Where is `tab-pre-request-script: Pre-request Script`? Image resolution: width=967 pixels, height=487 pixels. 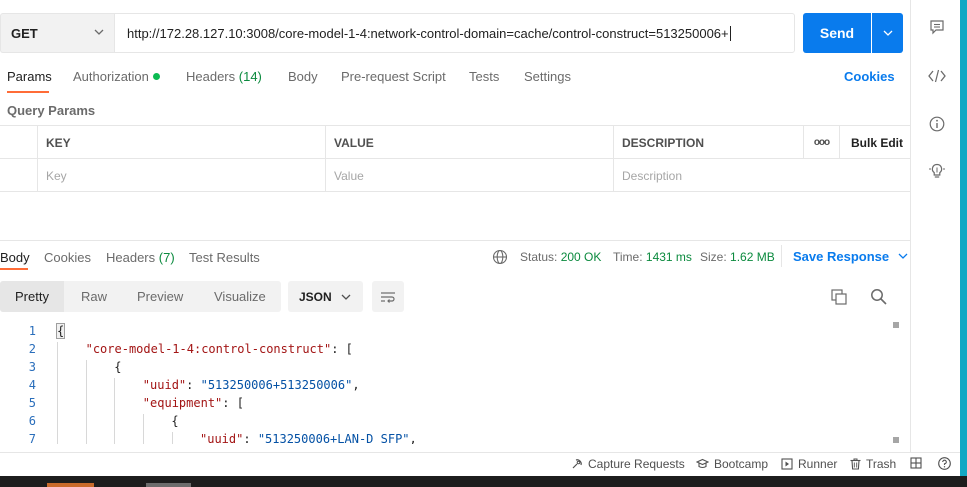
tab-pre-request-script: Pre-request Script is located at coordinates (393, 76).